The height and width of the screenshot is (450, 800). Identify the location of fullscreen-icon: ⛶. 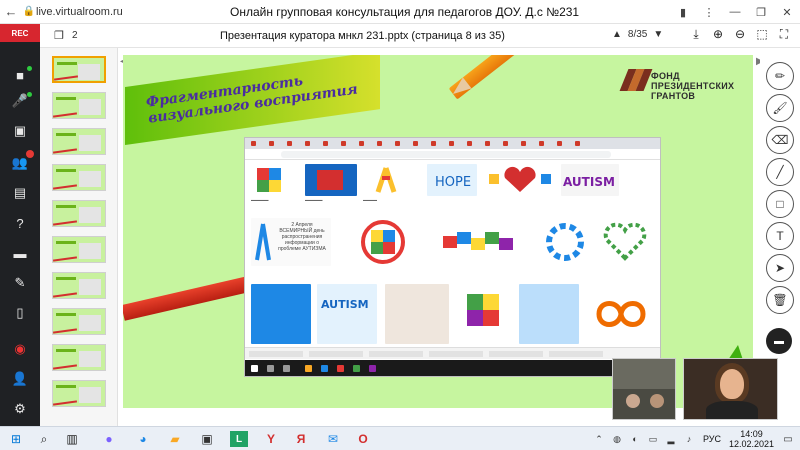
(784, 34).